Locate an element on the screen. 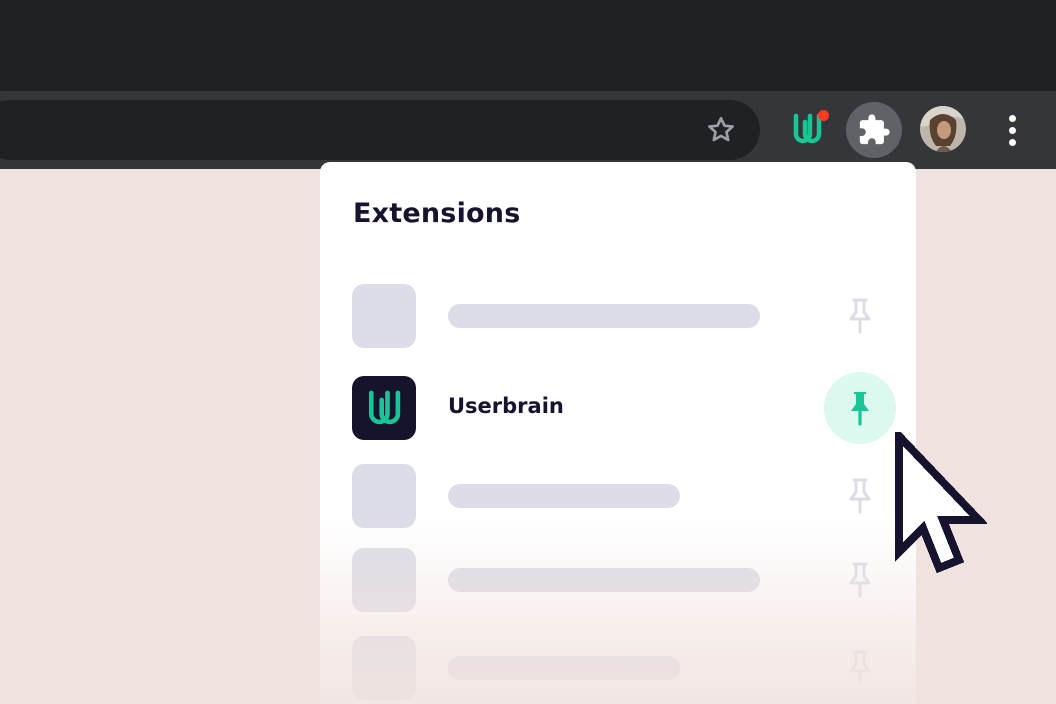 This screenshot has height=704, width=1056. extension-name: Userbrain is located at coordinates (506, 406).